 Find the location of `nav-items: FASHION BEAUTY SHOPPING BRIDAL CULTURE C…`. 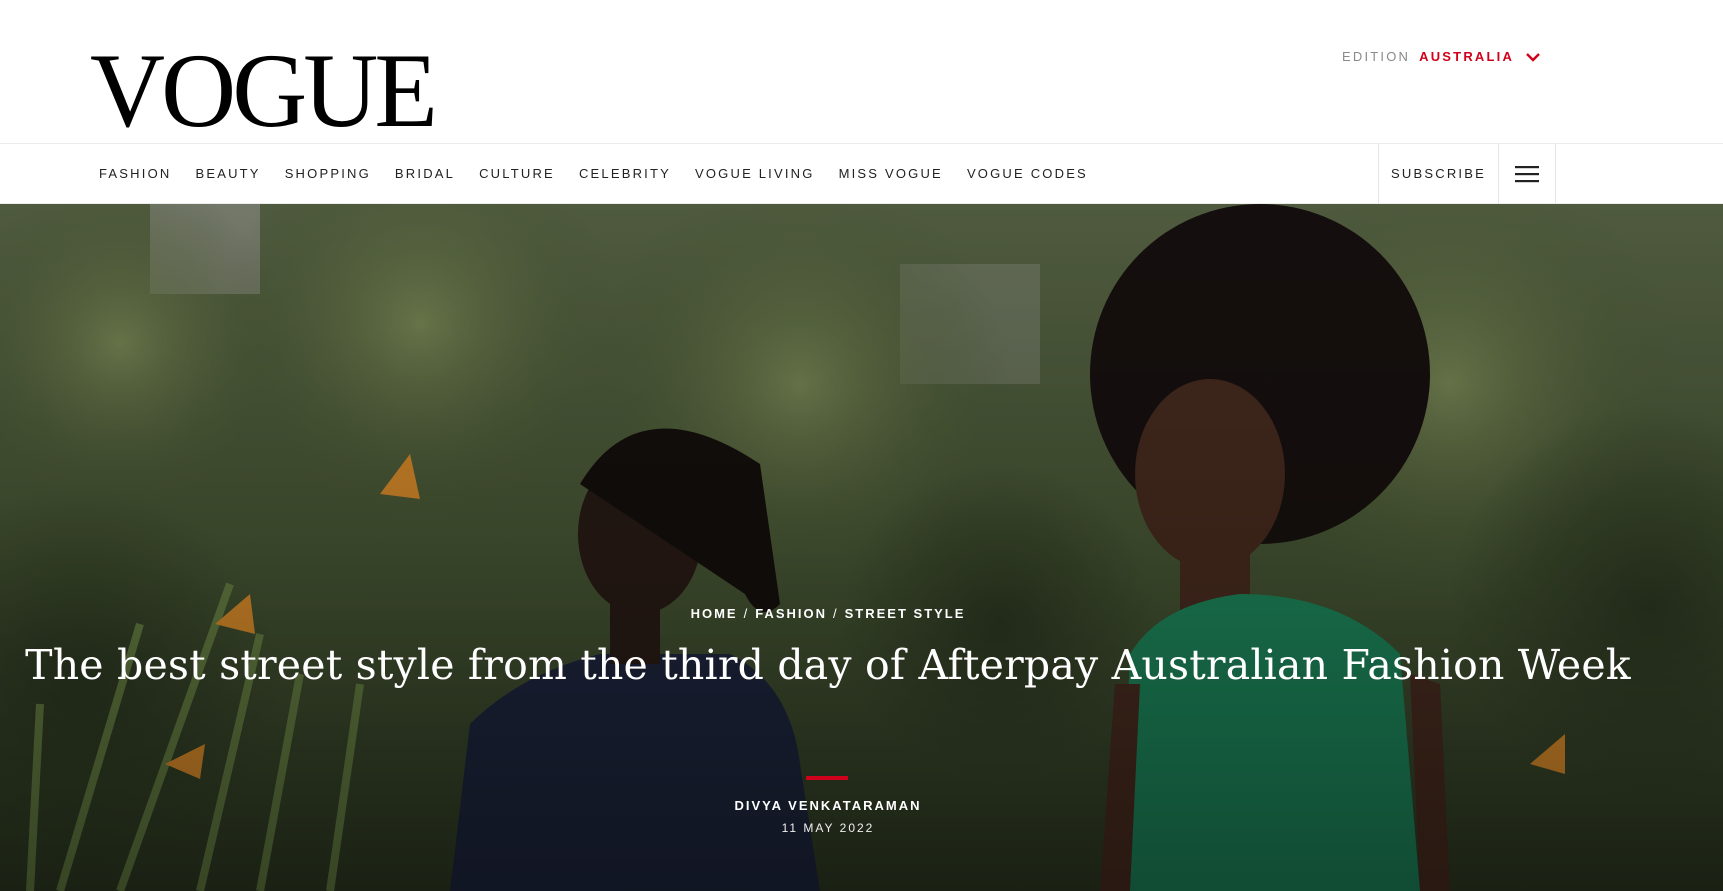

nav-items: FASHION BEAUTY SHOPPING BRIDAL CULTURE C… is located at coordinates (605, 173).